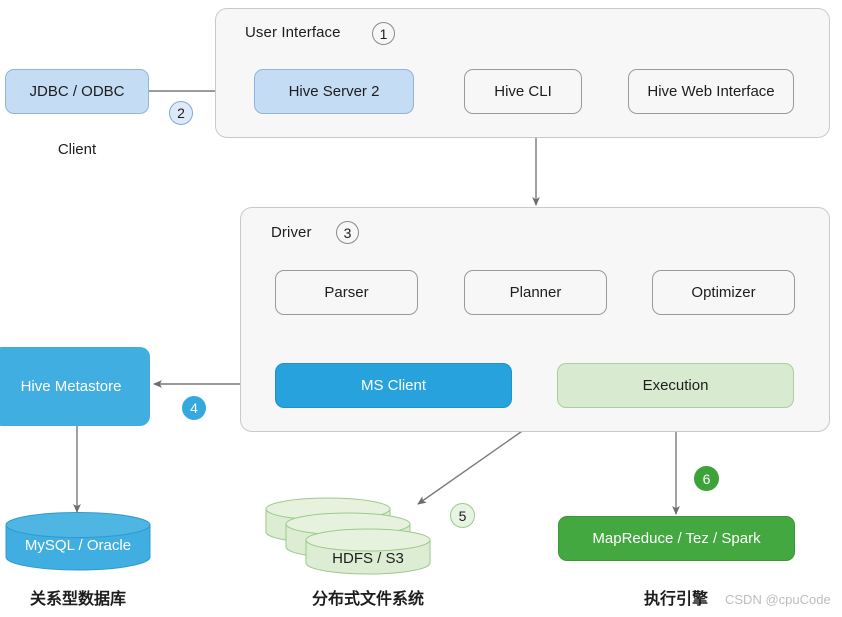 This screenshot has width=842, height=617. I want to click on group-driver-title: Driver, so click(291, 232).